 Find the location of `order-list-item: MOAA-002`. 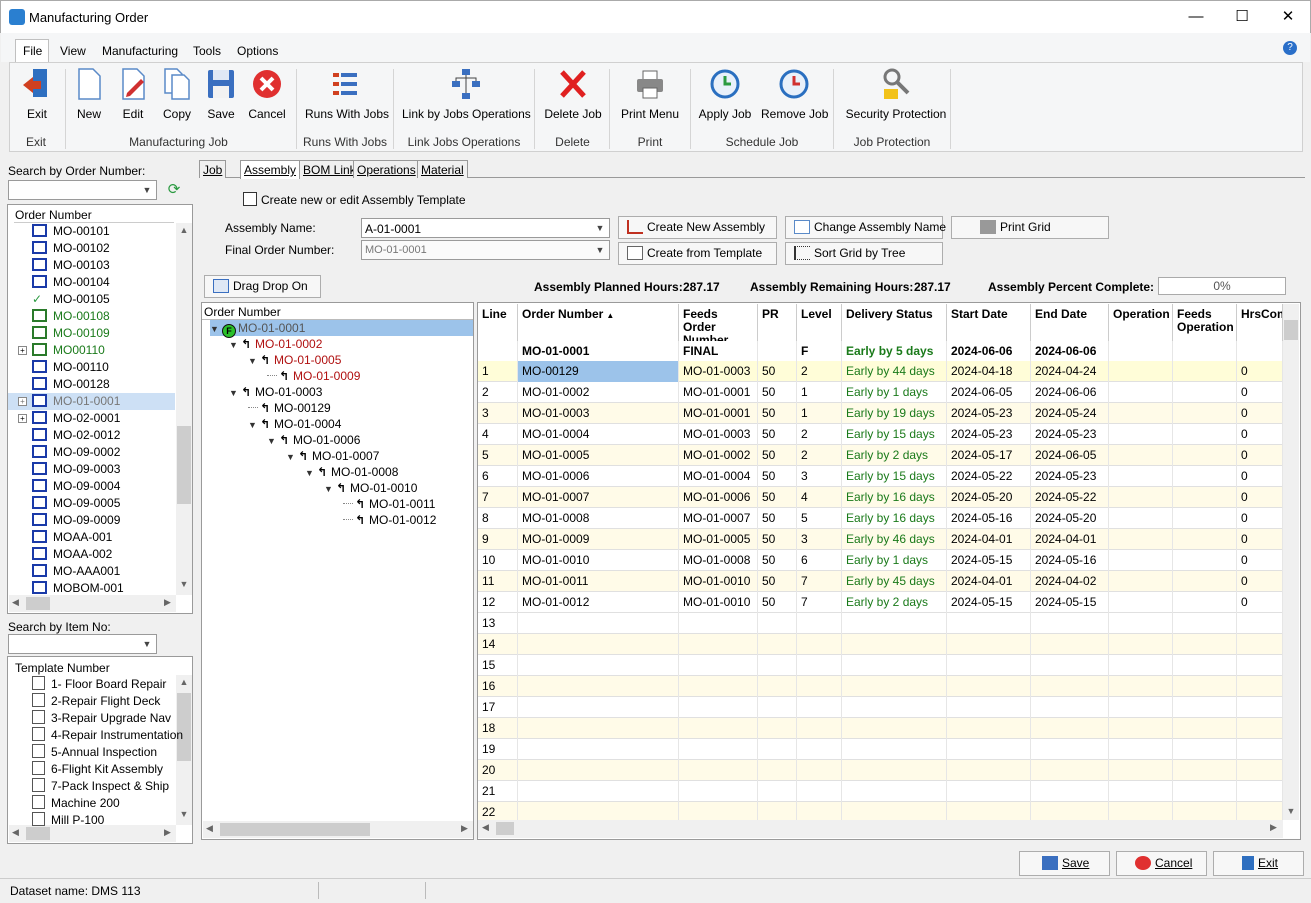

order-list-item: MOAA-002 is located at coordinates (91, 554).